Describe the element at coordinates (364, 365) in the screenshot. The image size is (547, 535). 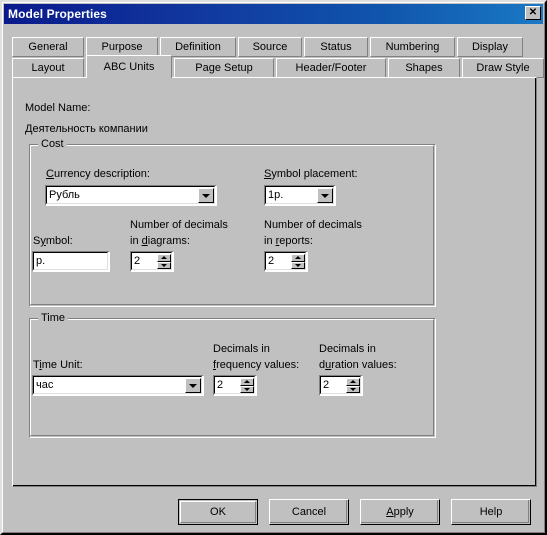
I see `duration-decimals-post: ration values:` at that location.